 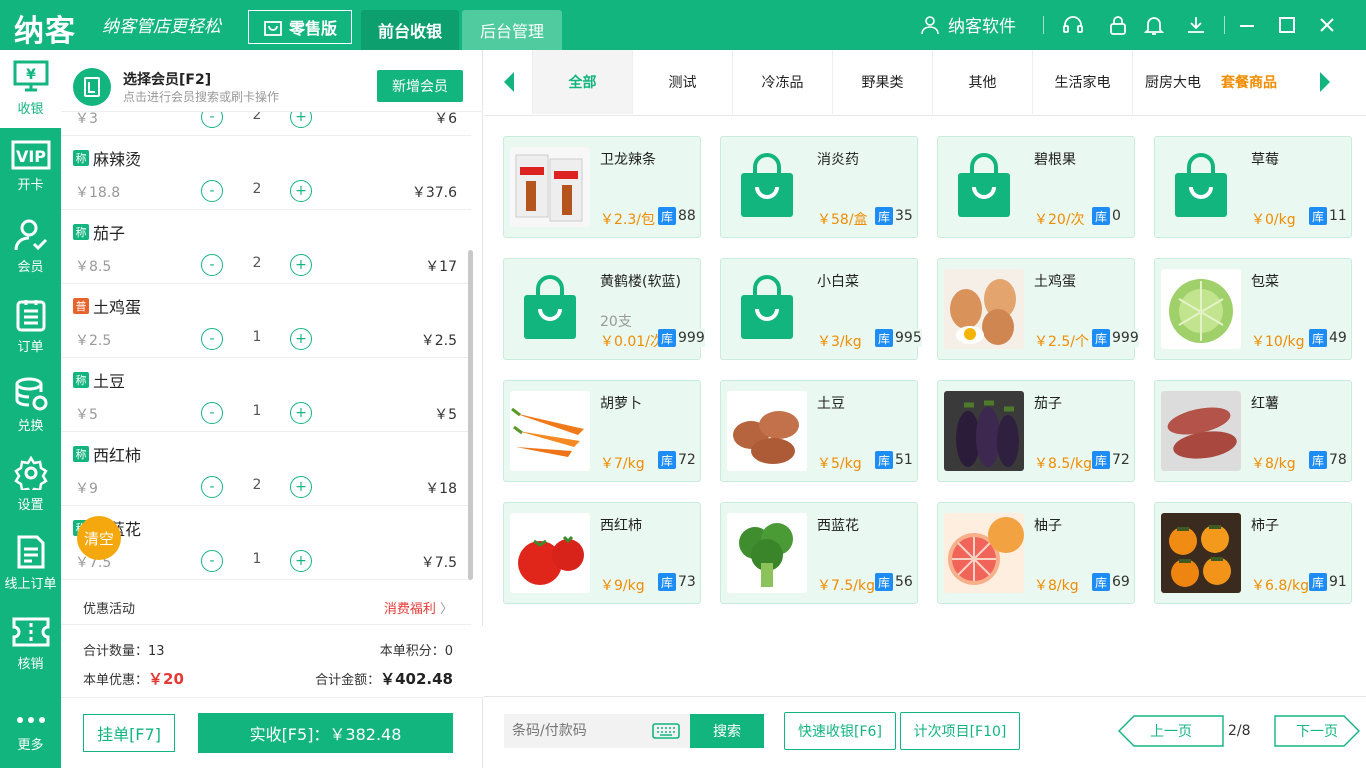 What do you see at coordinates (266, 605) in the screenshot?
I see `promo-row: 优惠活动 消费福利 〉` at bounding box center [266, 605].